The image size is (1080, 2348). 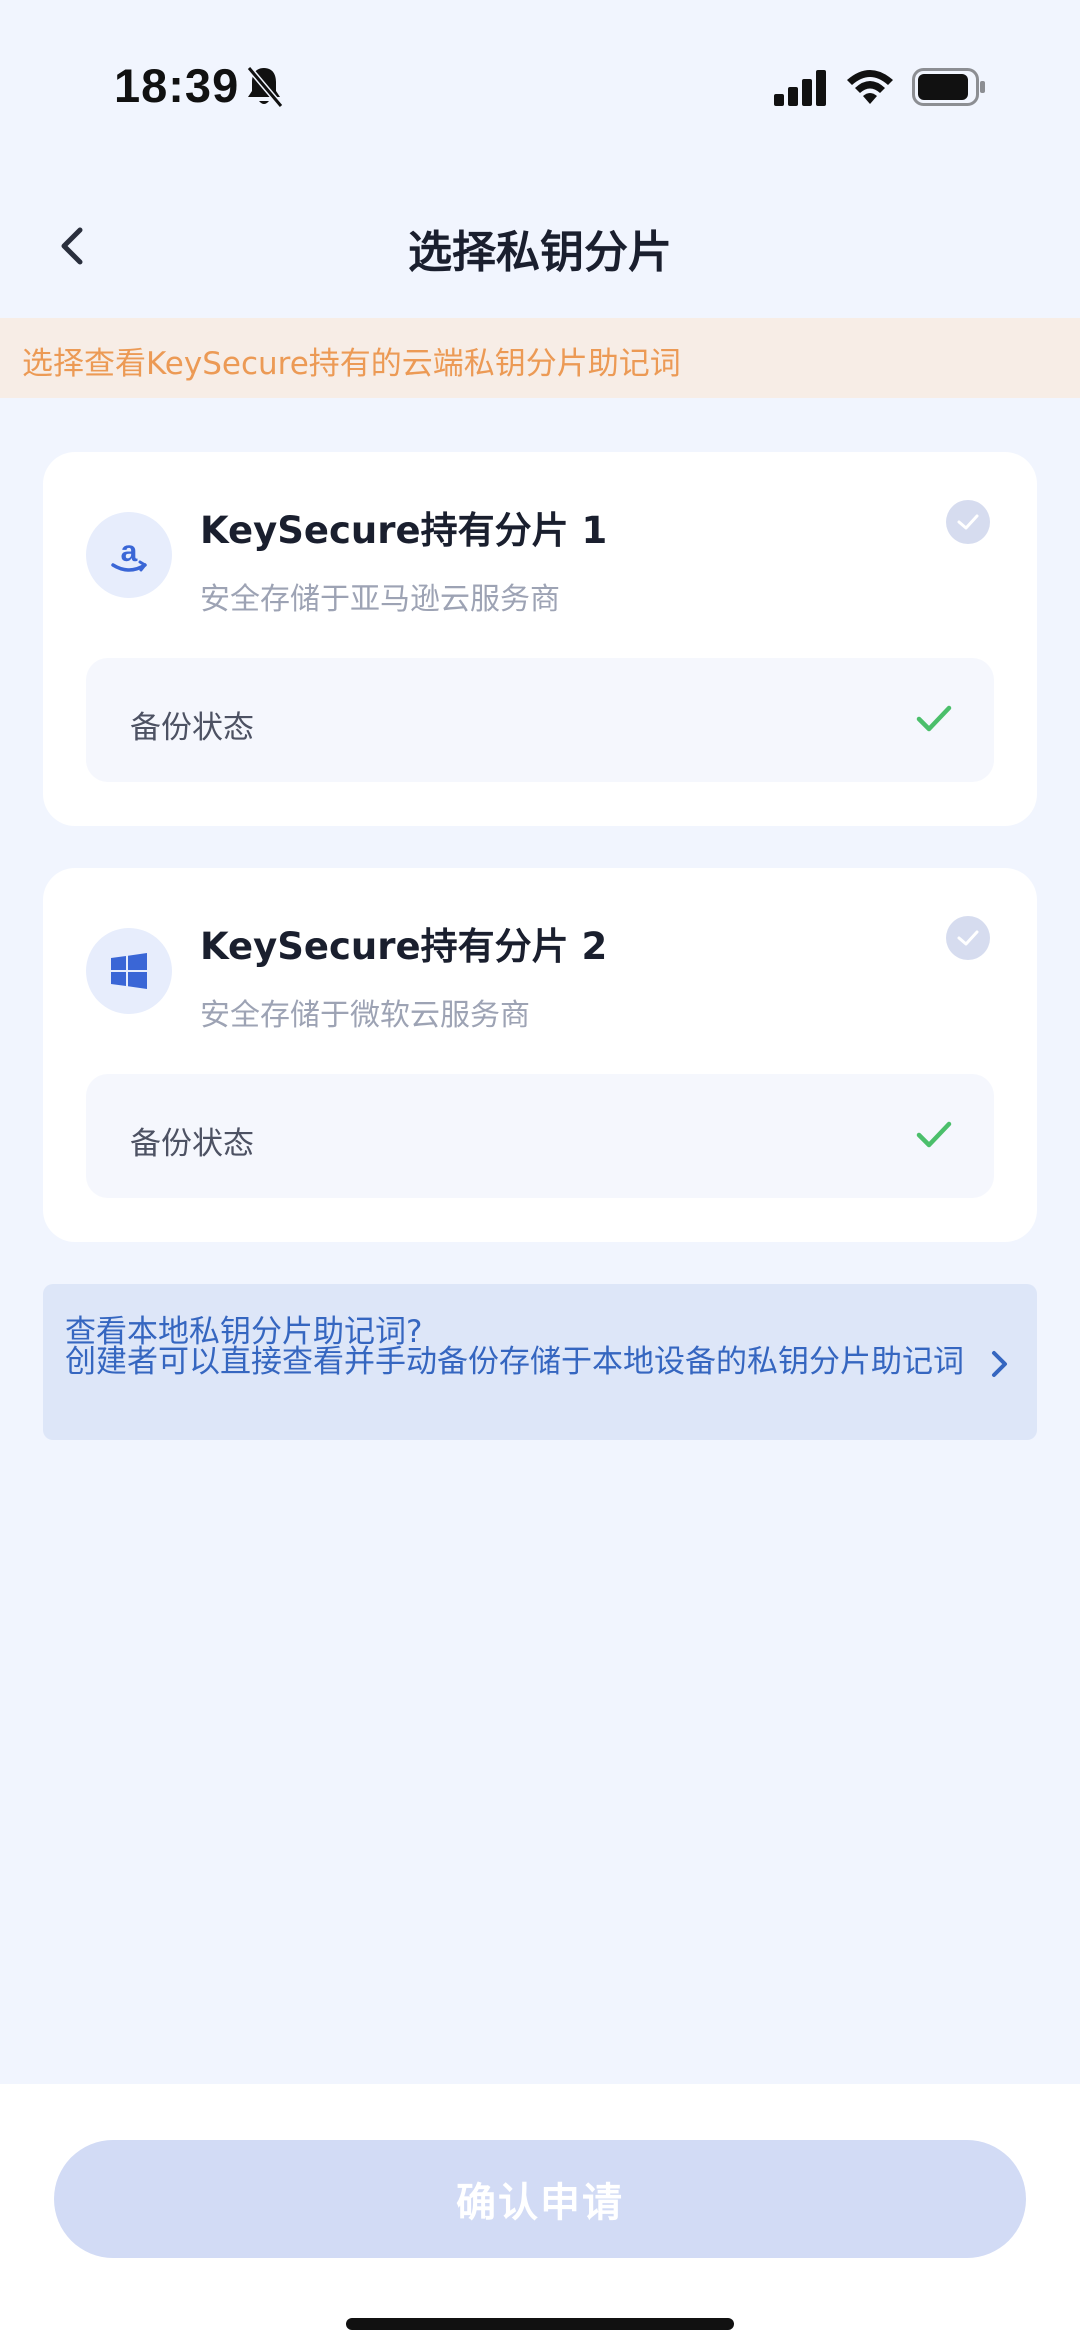 I want to click on svg-text: a, so click(x=129, y=551).